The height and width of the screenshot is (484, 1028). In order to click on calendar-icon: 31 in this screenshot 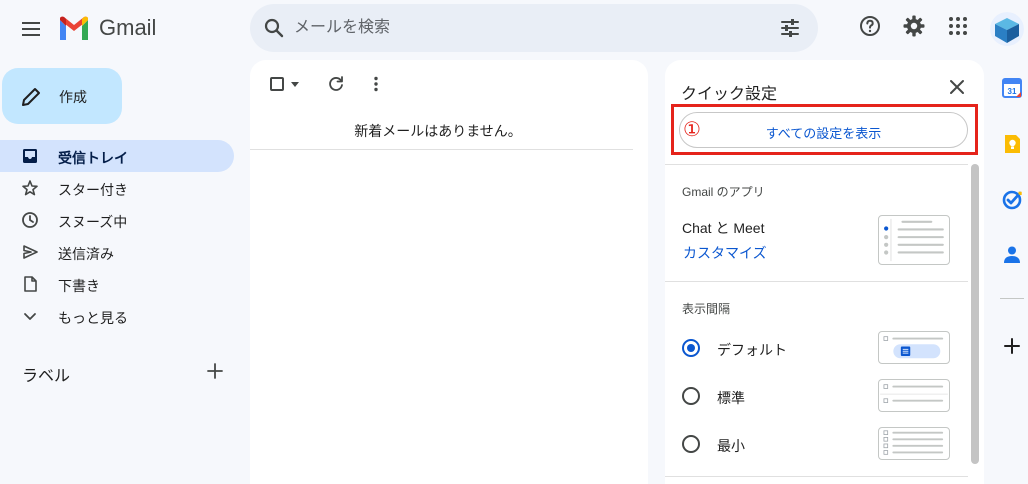, I will do `click(1012, 88)`.